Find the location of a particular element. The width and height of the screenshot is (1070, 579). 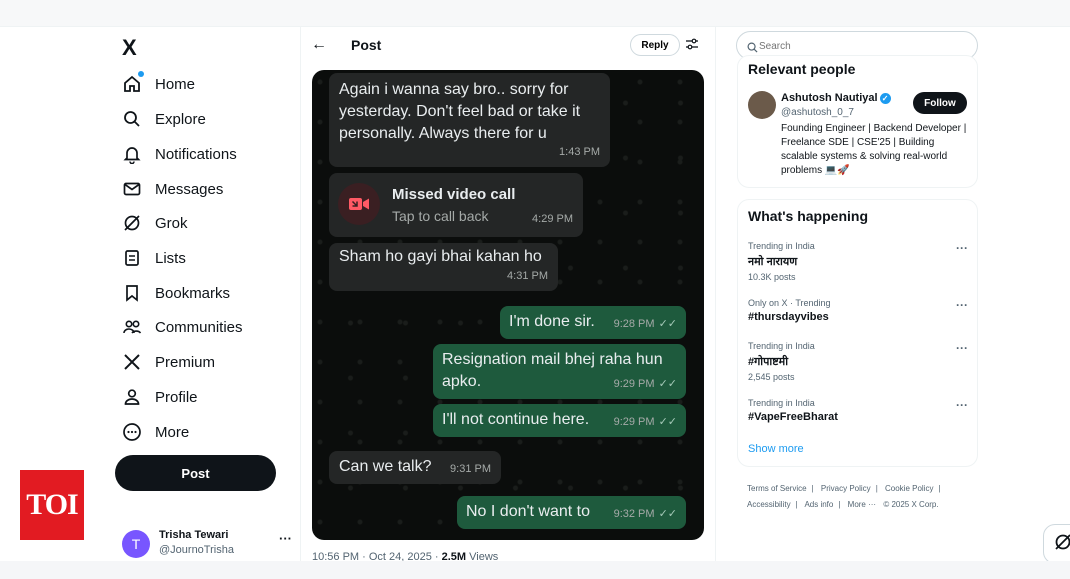

grok-floating-button is located at coordinates (1056, 544).